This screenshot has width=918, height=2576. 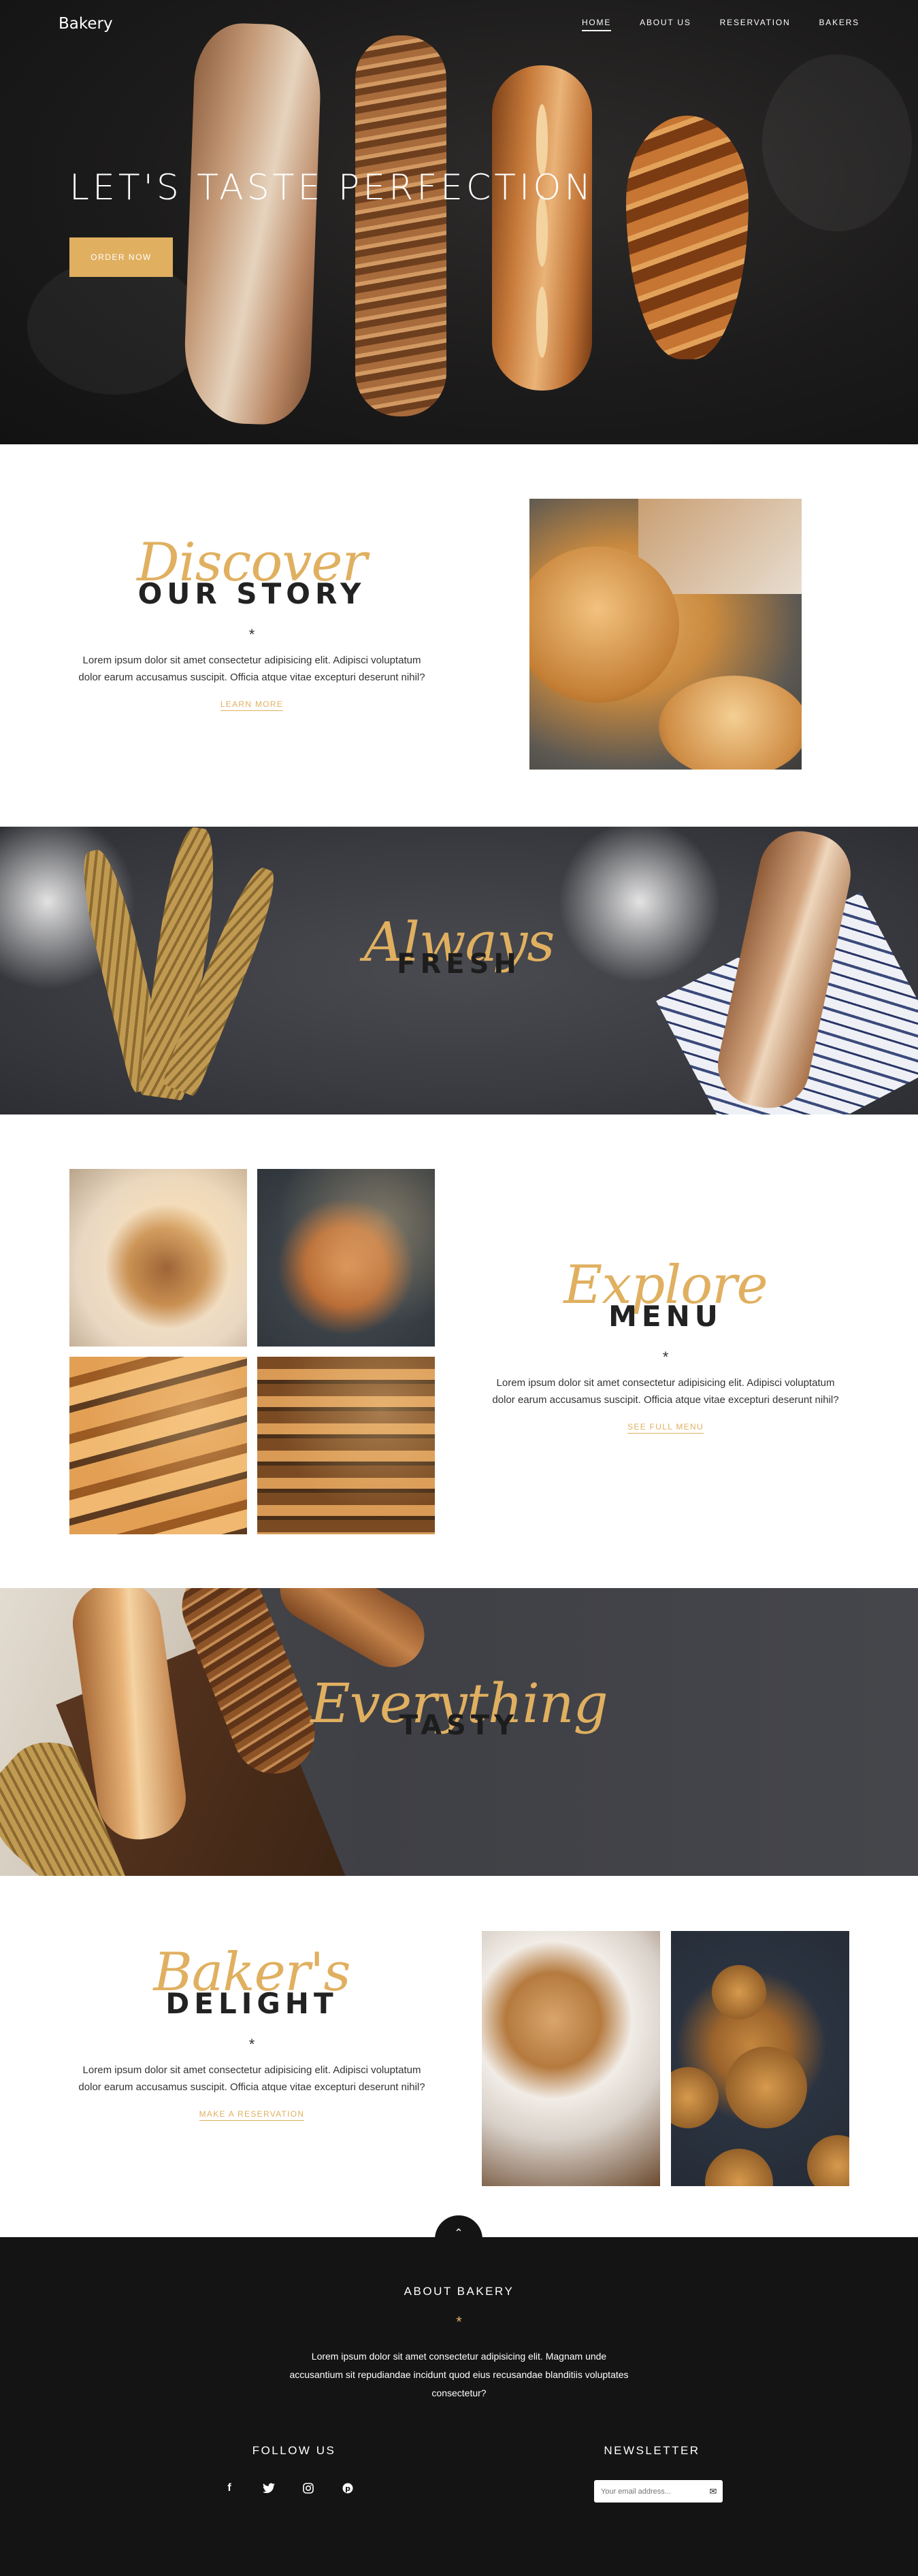 I want to click on nav-item-home: HOME, so click(x=596, y=25).